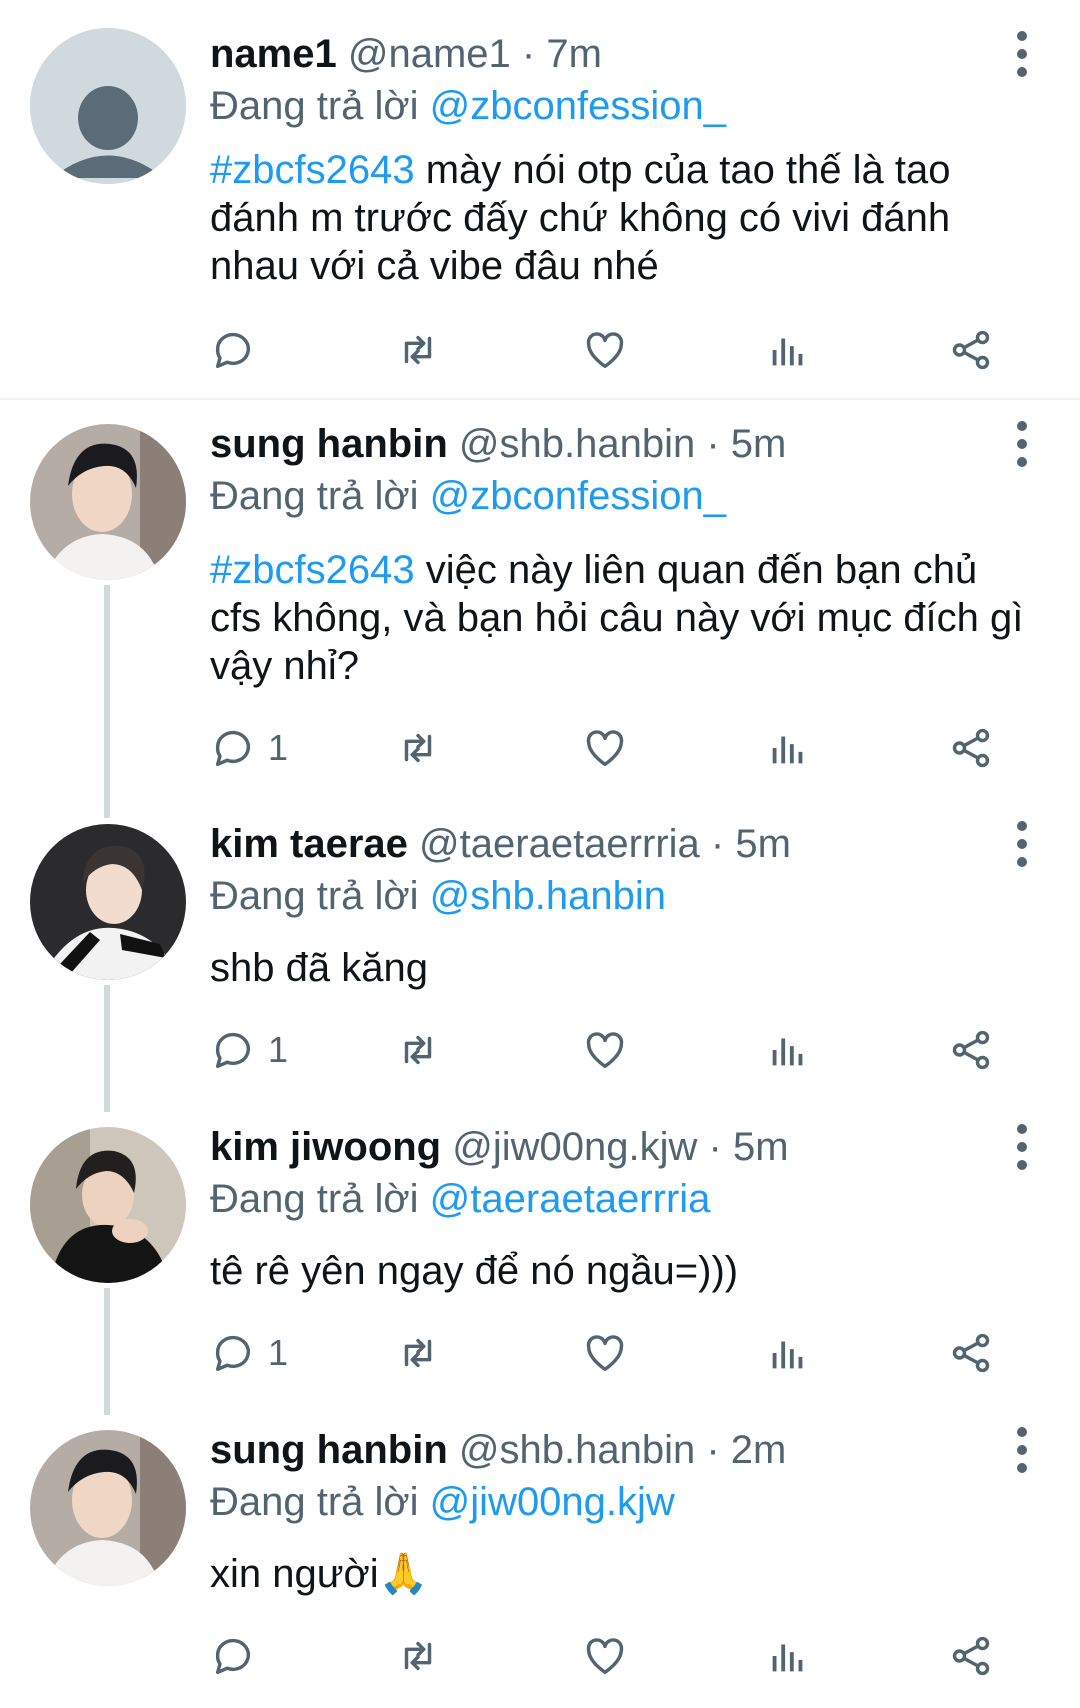 Image resolution: width=1080 pixels, height=1708 pixels. I want to click on display-name: kim taerae, so click(309, 844).